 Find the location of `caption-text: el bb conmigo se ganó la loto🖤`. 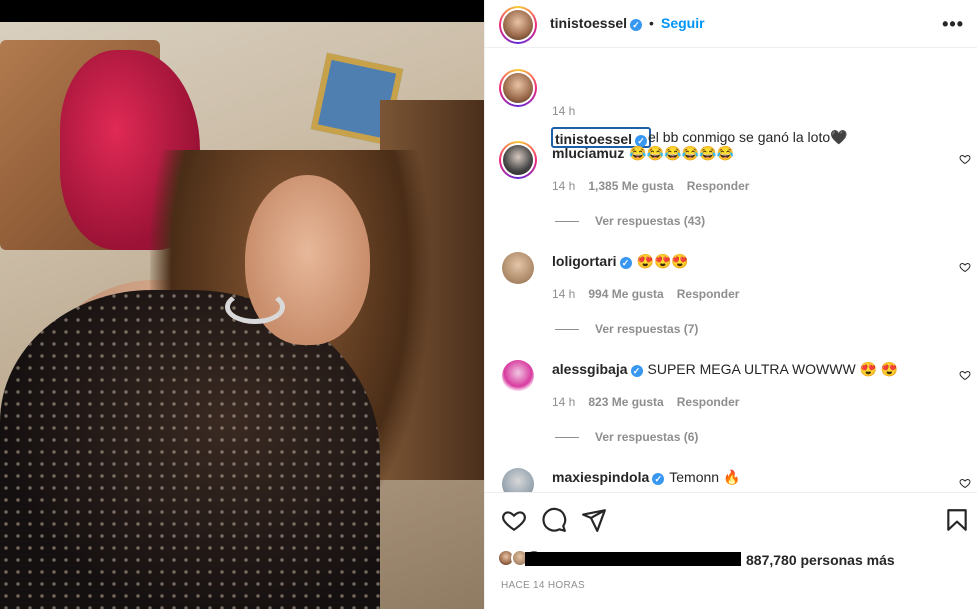

caption-text: el bb conmigo se ganó la loto🖤 is located at coordinates (748, 137).